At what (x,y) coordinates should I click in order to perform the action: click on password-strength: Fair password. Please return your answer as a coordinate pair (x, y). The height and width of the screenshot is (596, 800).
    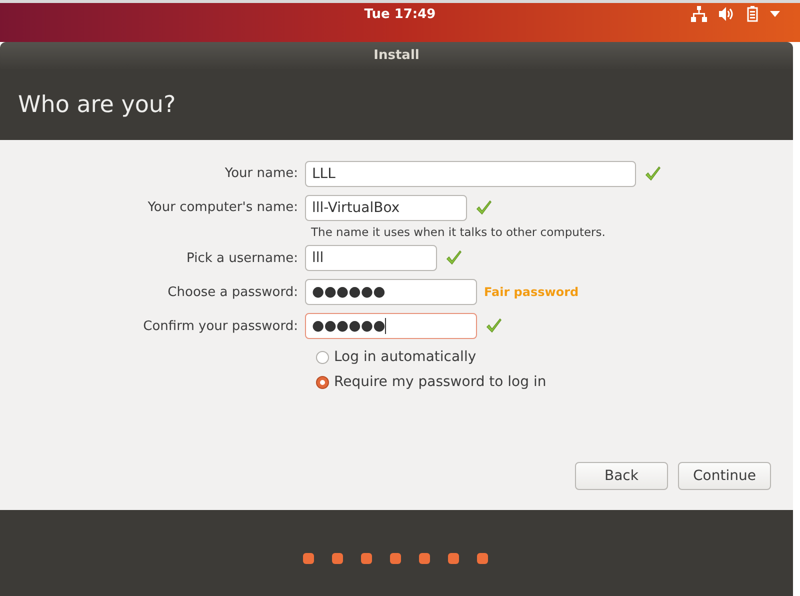
    Looking at the image, I should click on (531, 293).